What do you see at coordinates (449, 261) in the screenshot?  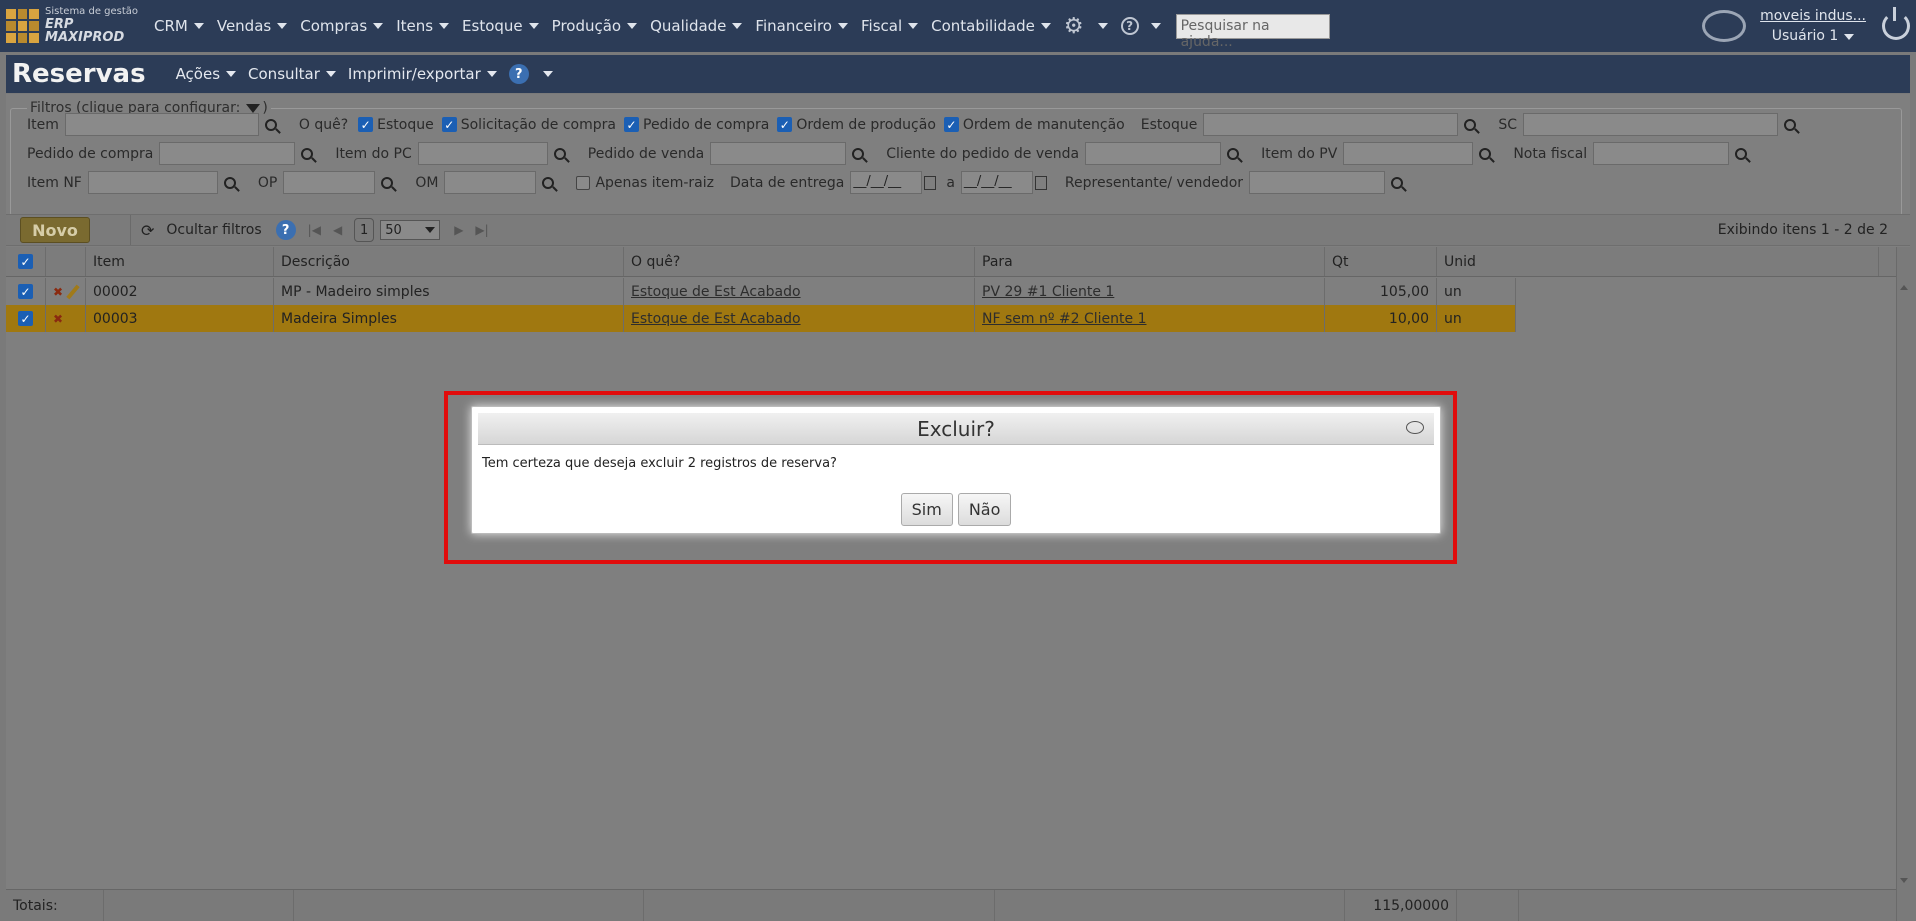 I see `col-descricao: Descrição` at bounding box center [449, 261].